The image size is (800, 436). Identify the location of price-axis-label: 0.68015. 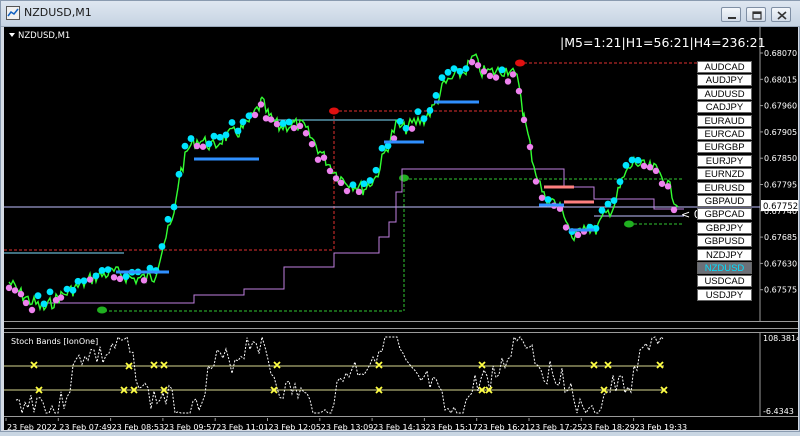
(780, 79).